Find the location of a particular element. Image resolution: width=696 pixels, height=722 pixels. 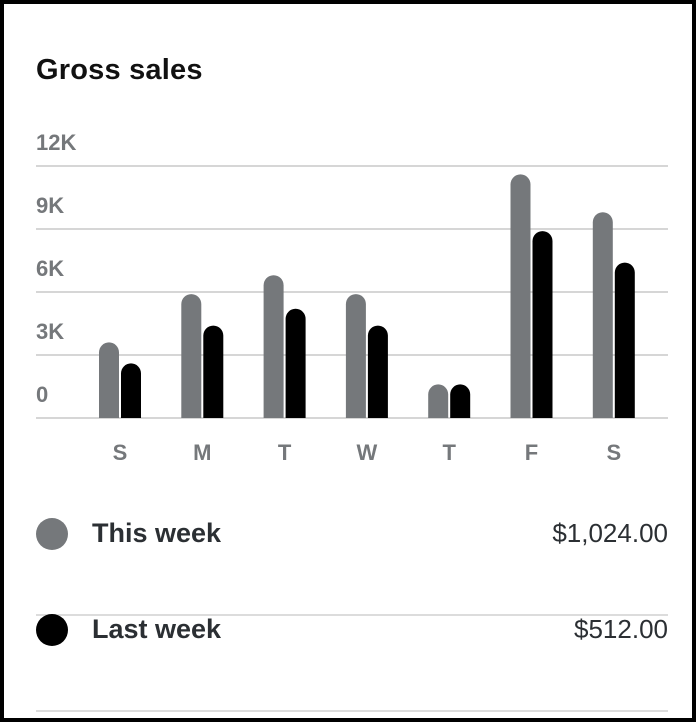

y-tick-label: 3K is located at coordinates (50, 331).